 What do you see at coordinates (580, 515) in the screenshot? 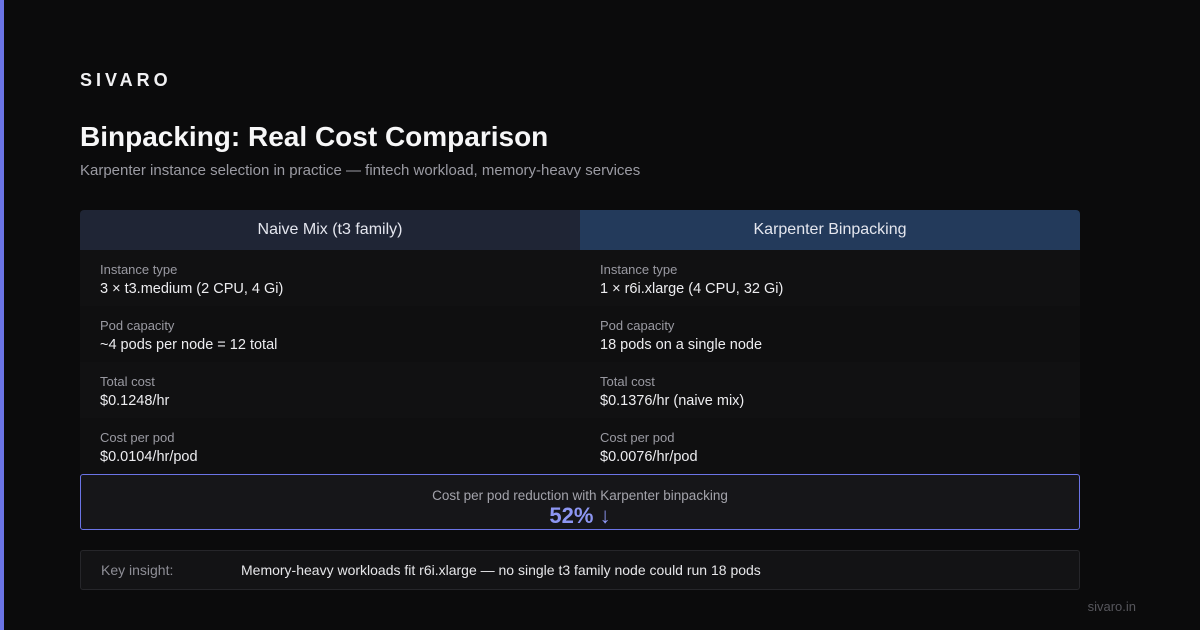
I see `reduction-value: 52% ↓` at bounding box center [580, 515].